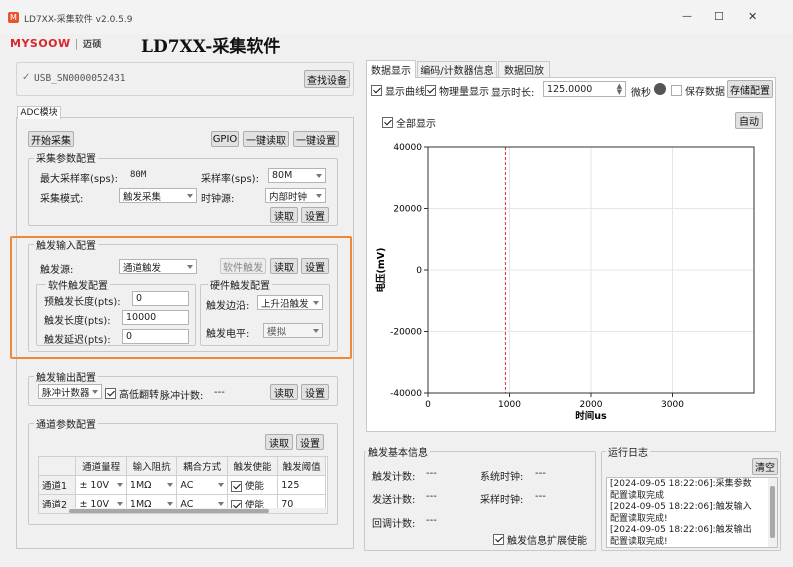  What do you see at coordinates (540, 539) in the screenshot?
I see `extend-checkbox: 触发信息扩展使能` at bounding box center [540, 539].